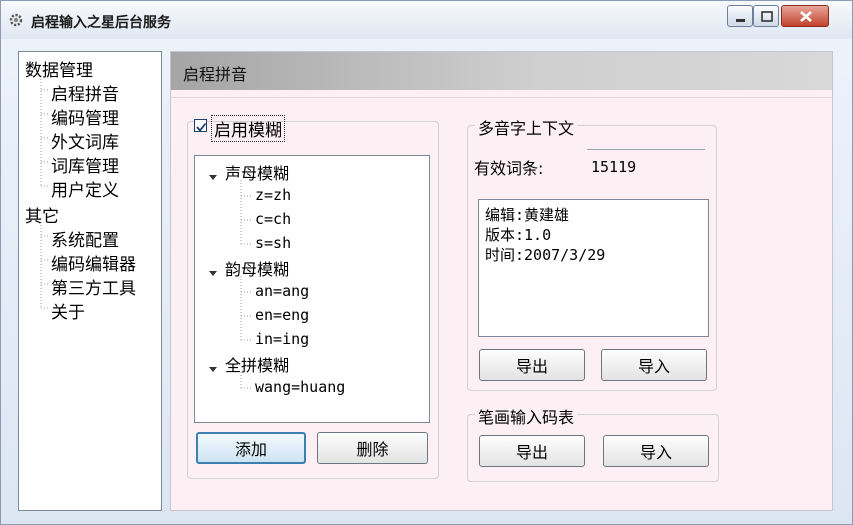 Image resolution: width=853 pixels, height=525 pixels. I want to click on delete-button: 删除, so click(372, 448).